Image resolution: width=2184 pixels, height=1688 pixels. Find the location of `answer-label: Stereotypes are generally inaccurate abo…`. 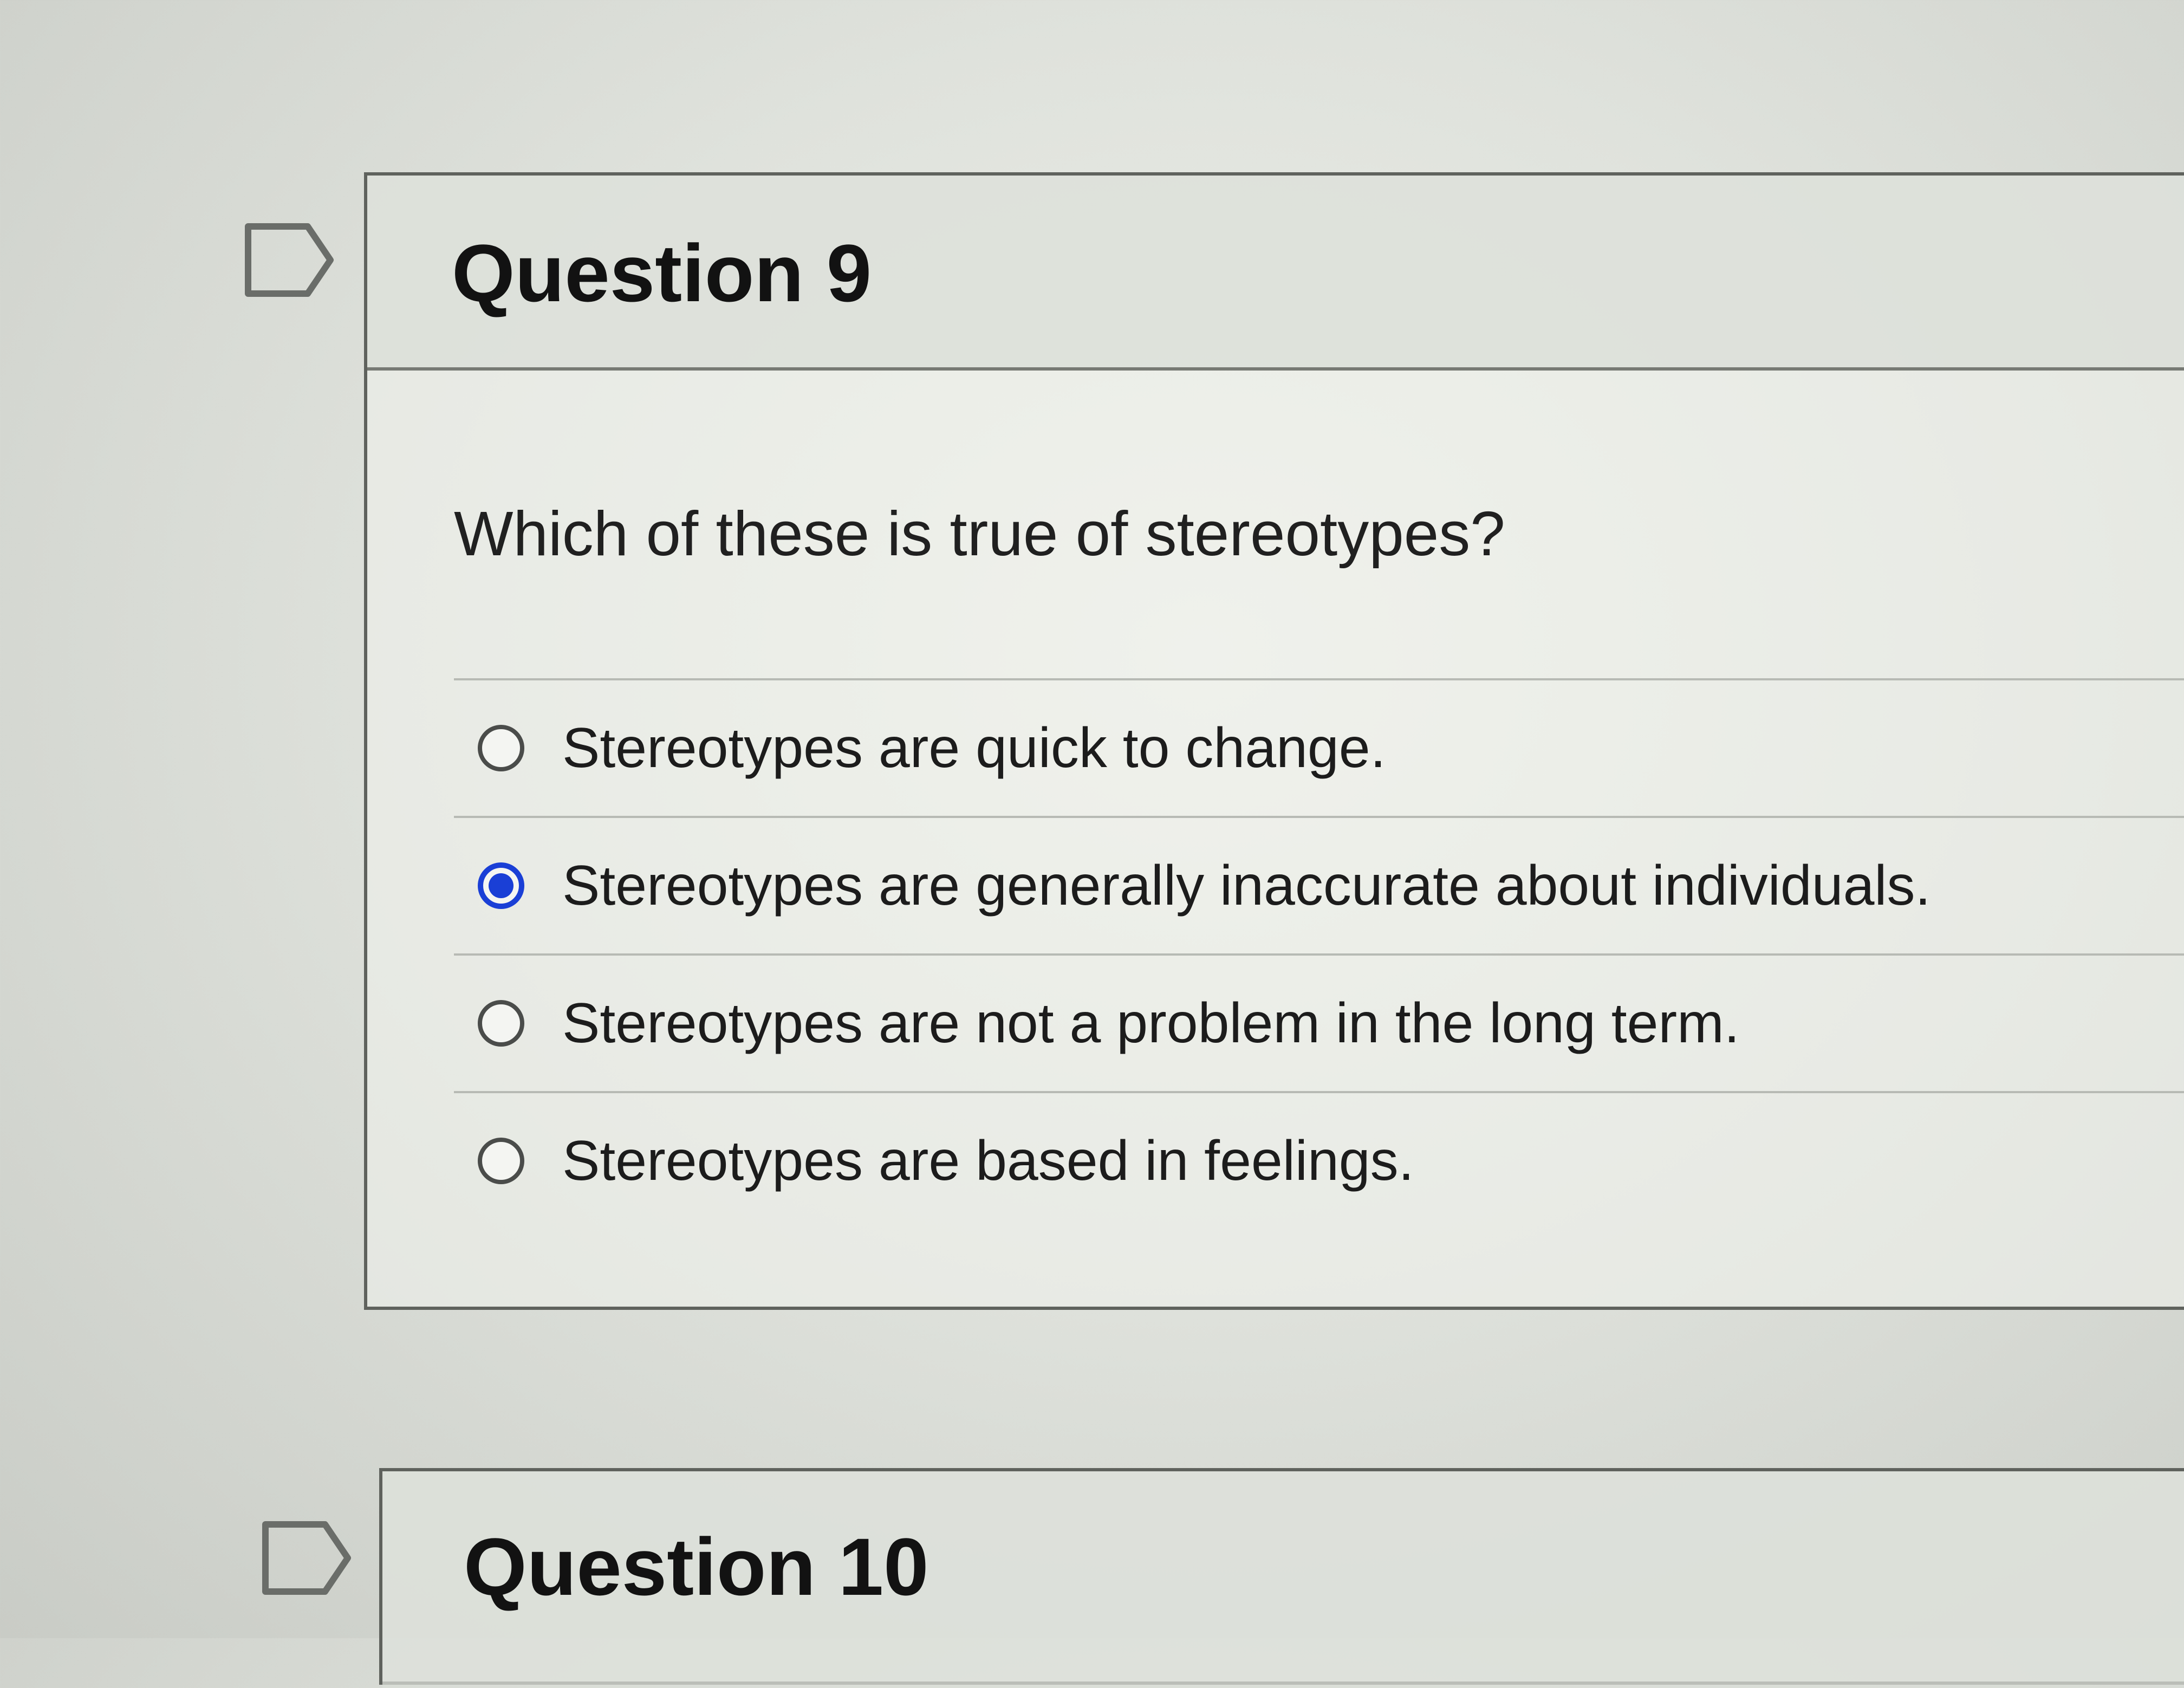

answer-label: Stereotypes are generally inaccurate abo… is located at coordinates (1246, 886).